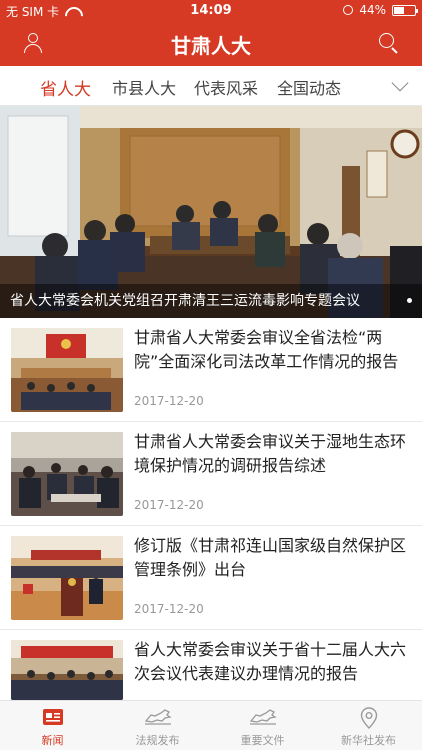 Image resolution: width=422 pixels, height=750 pixels. I want to click on app-header: 无 SIM 卡 14:09 44% 甘肃人大, so click(211, 33).